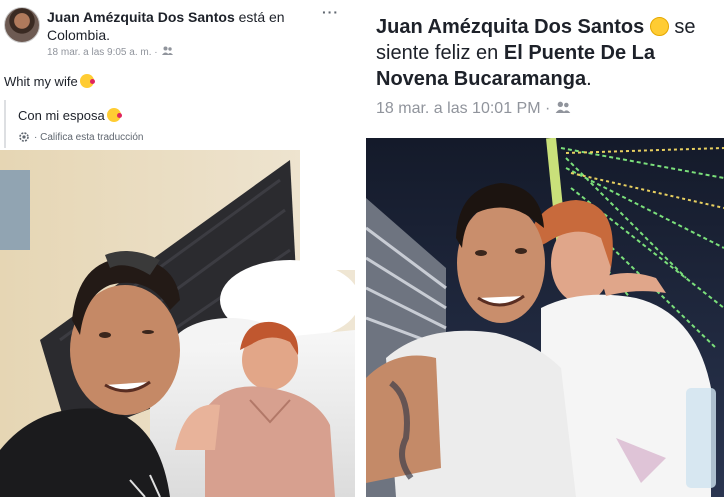  What do you see at coordinates (24, 137) in the screenshot?
I see `gear-icon` at bounding box center [24, 137].